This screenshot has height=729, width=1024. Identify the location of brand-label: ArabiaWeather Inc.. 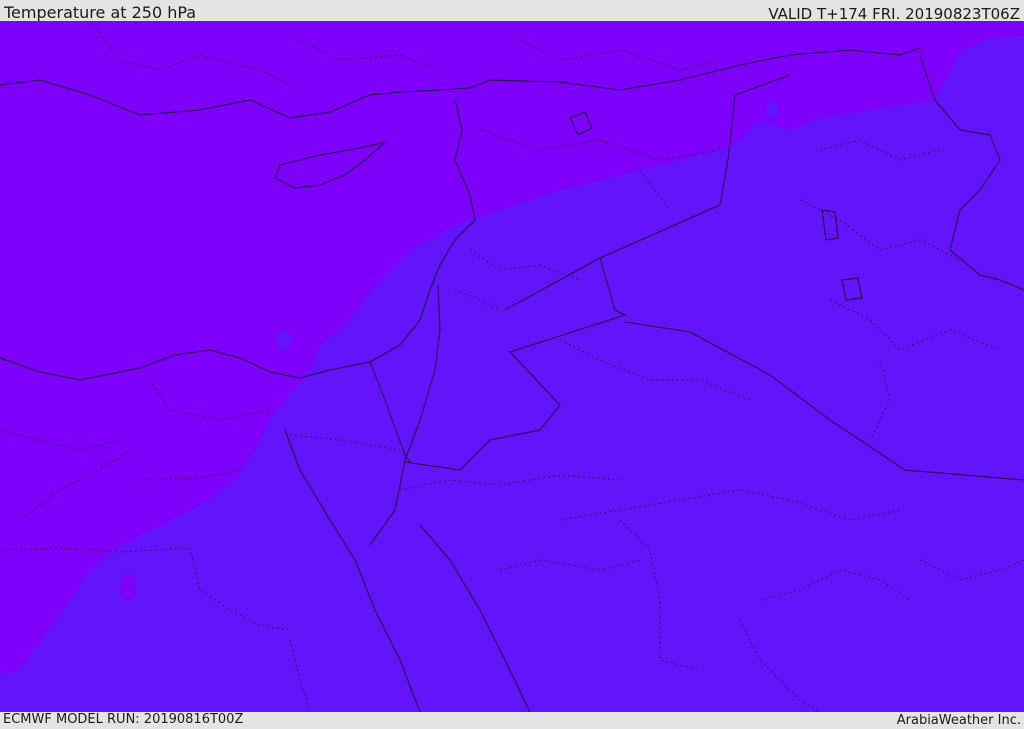
(958, 720).